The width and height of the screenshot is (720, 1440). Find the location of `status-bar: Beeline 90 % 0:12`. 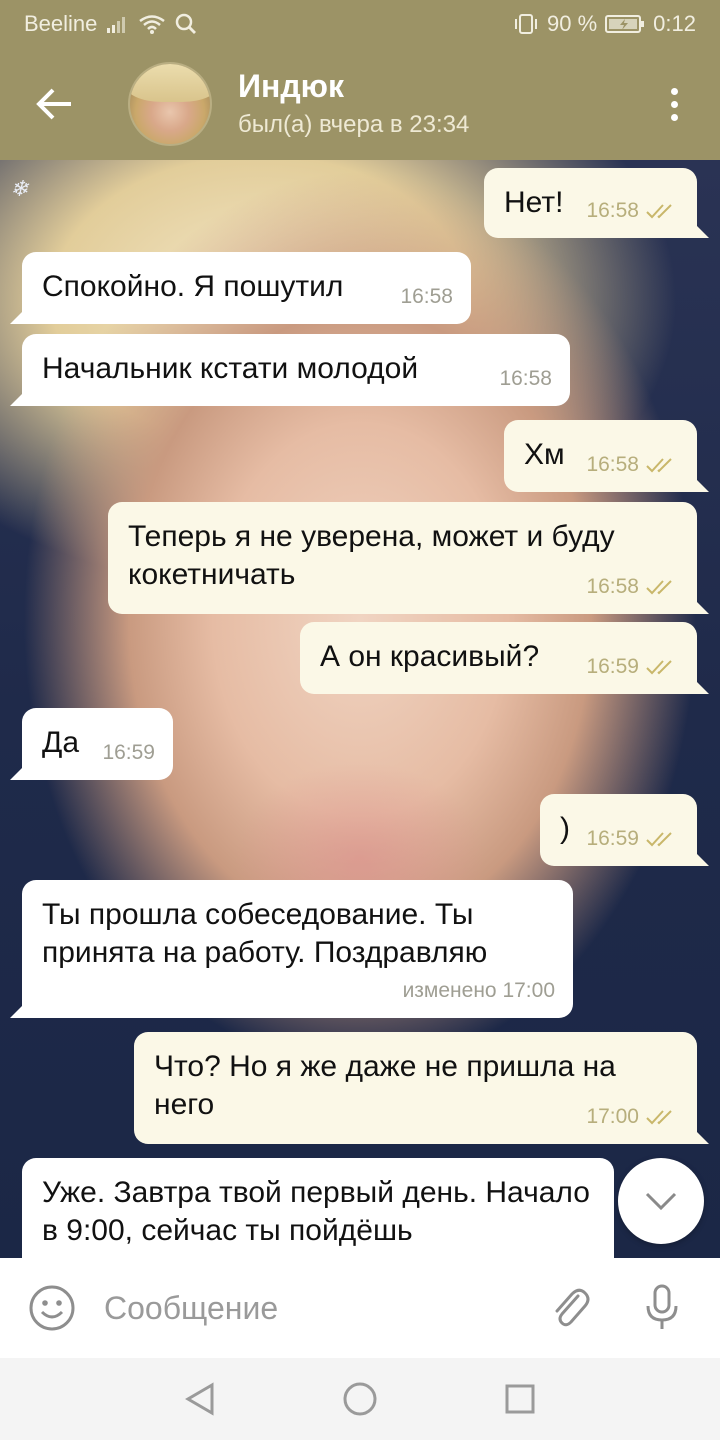

status-bar: Beeline 90 % 0:12 is located at coordinates (360, 24).